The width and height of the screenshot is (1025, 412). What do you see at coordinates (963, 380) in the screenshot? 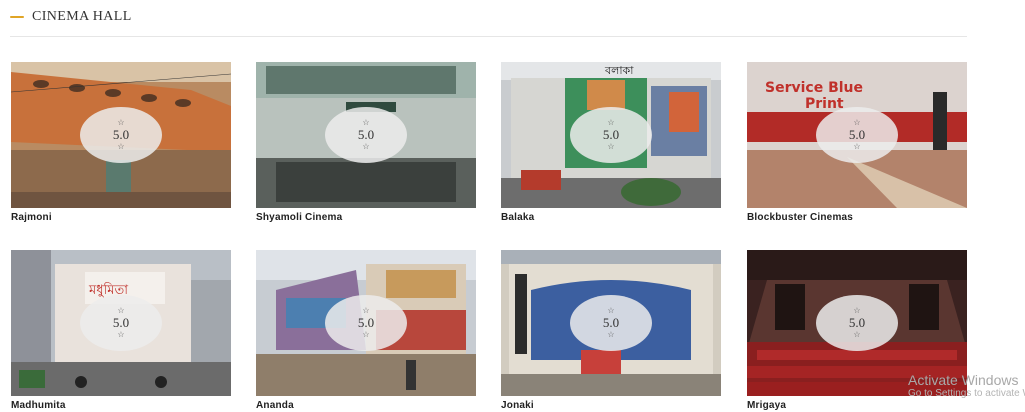
I see `watermark-title: Activate Windows` at bounding box center [963, 380].